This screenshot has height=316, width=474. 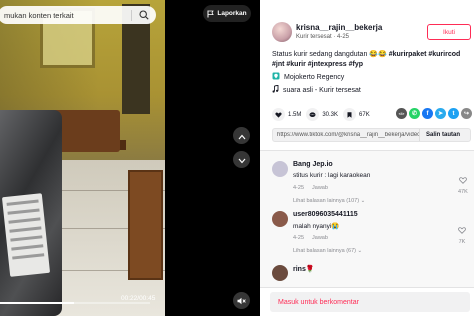 I want to click on twitter-icon: t, so click(x=453, y=113).